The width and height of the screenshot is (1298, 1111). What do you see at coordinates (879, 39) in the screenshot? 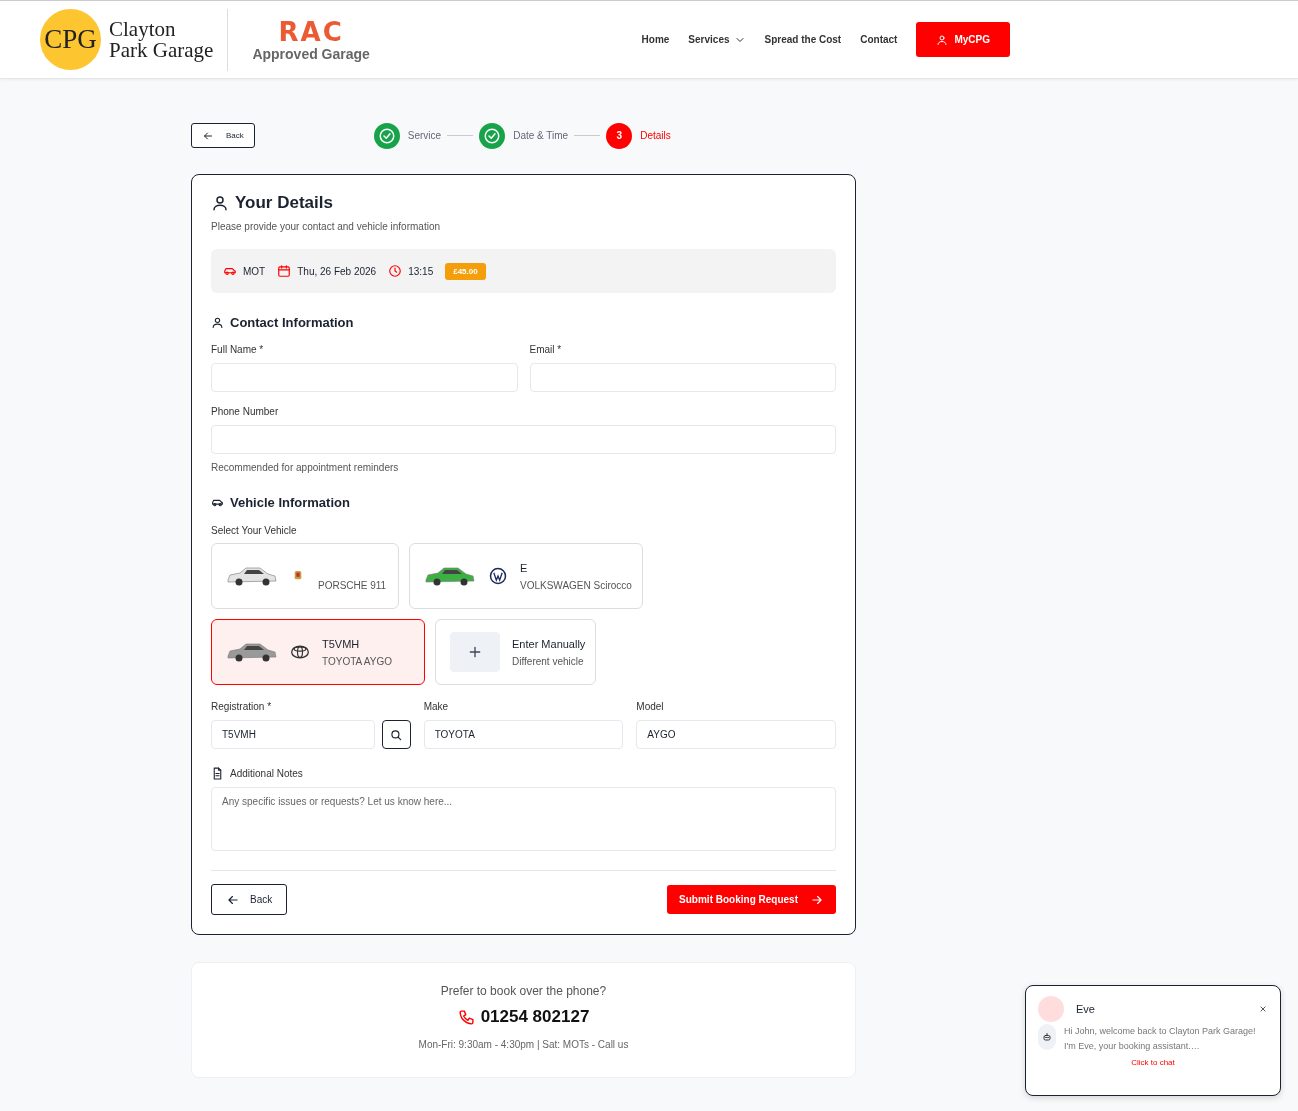
I see `nav-link: Contact` at bounding box center [879, 39].